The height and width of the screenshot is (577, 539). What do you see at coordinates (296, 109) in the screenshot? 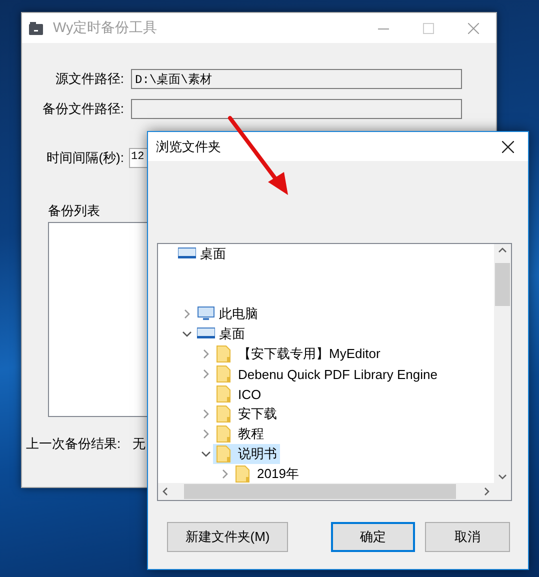
I see `path-field` at bounding box center [296, 109].